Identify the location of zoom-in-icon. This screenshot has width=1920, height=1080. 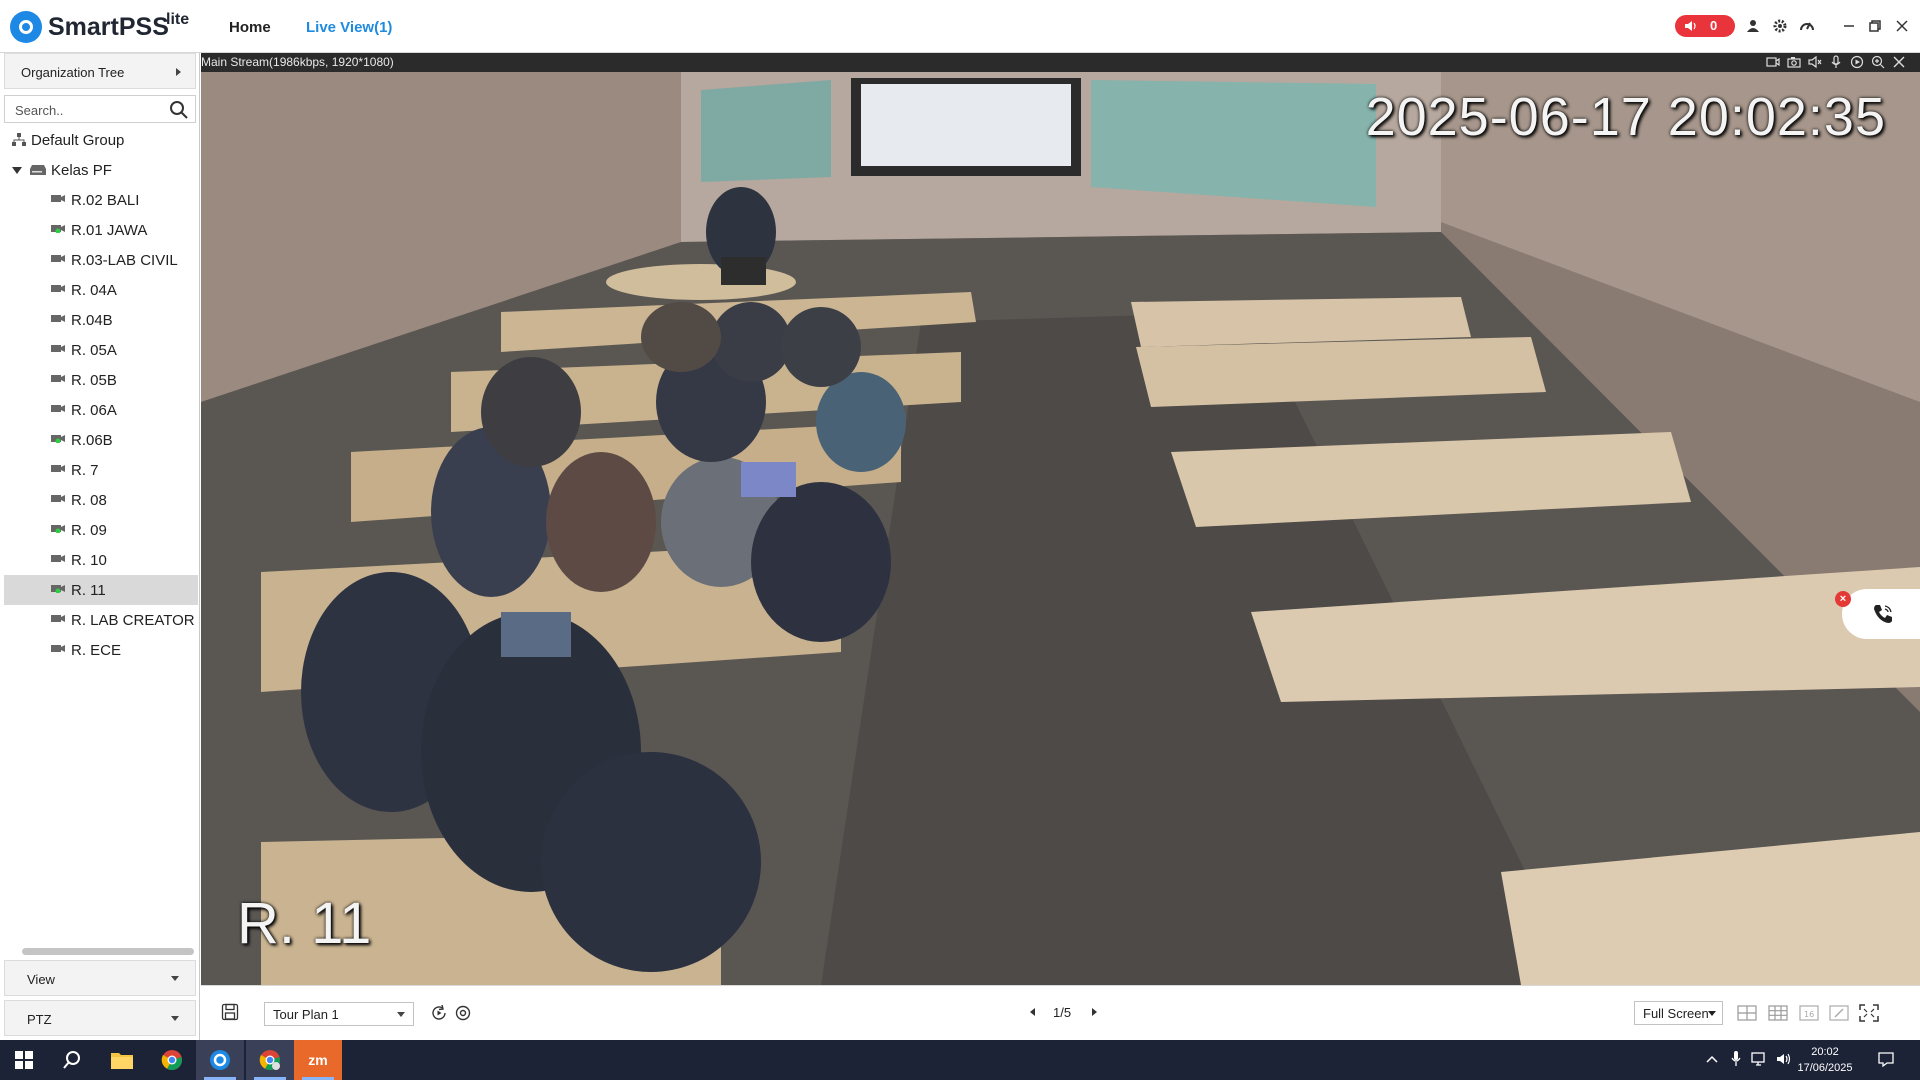
(1878, 62).